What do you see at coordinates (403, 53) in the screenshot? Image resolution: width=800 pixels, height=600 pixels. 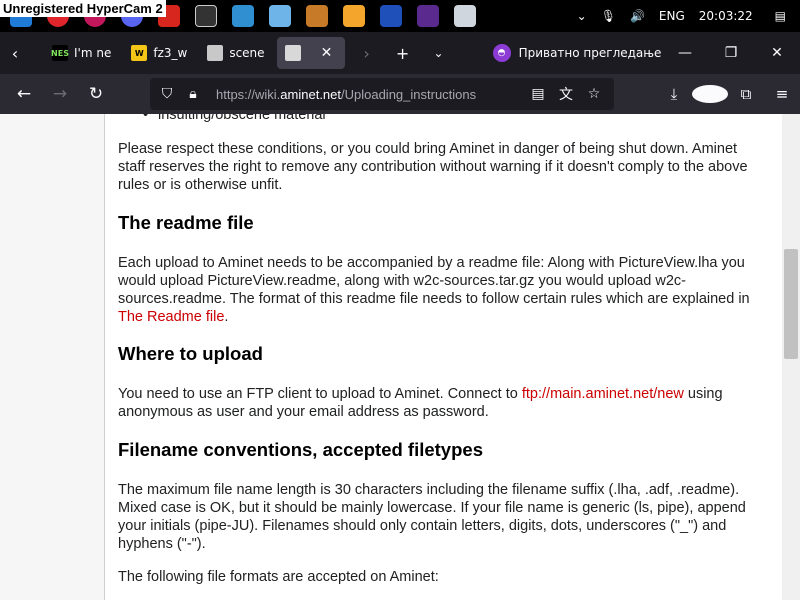 I see `new-tab-plus-icon: +` at bounding box center [403, 53].